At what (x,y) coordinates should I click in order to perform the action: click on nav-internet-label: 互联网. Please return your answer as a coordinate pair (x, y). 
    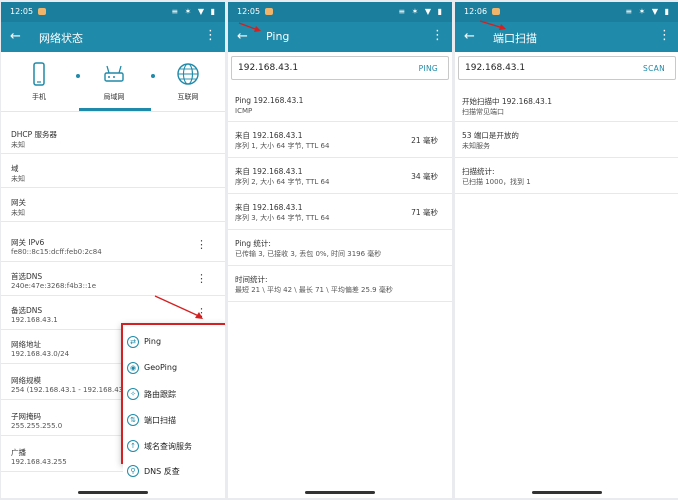
    Looking at the image, I should click on (188, 97).